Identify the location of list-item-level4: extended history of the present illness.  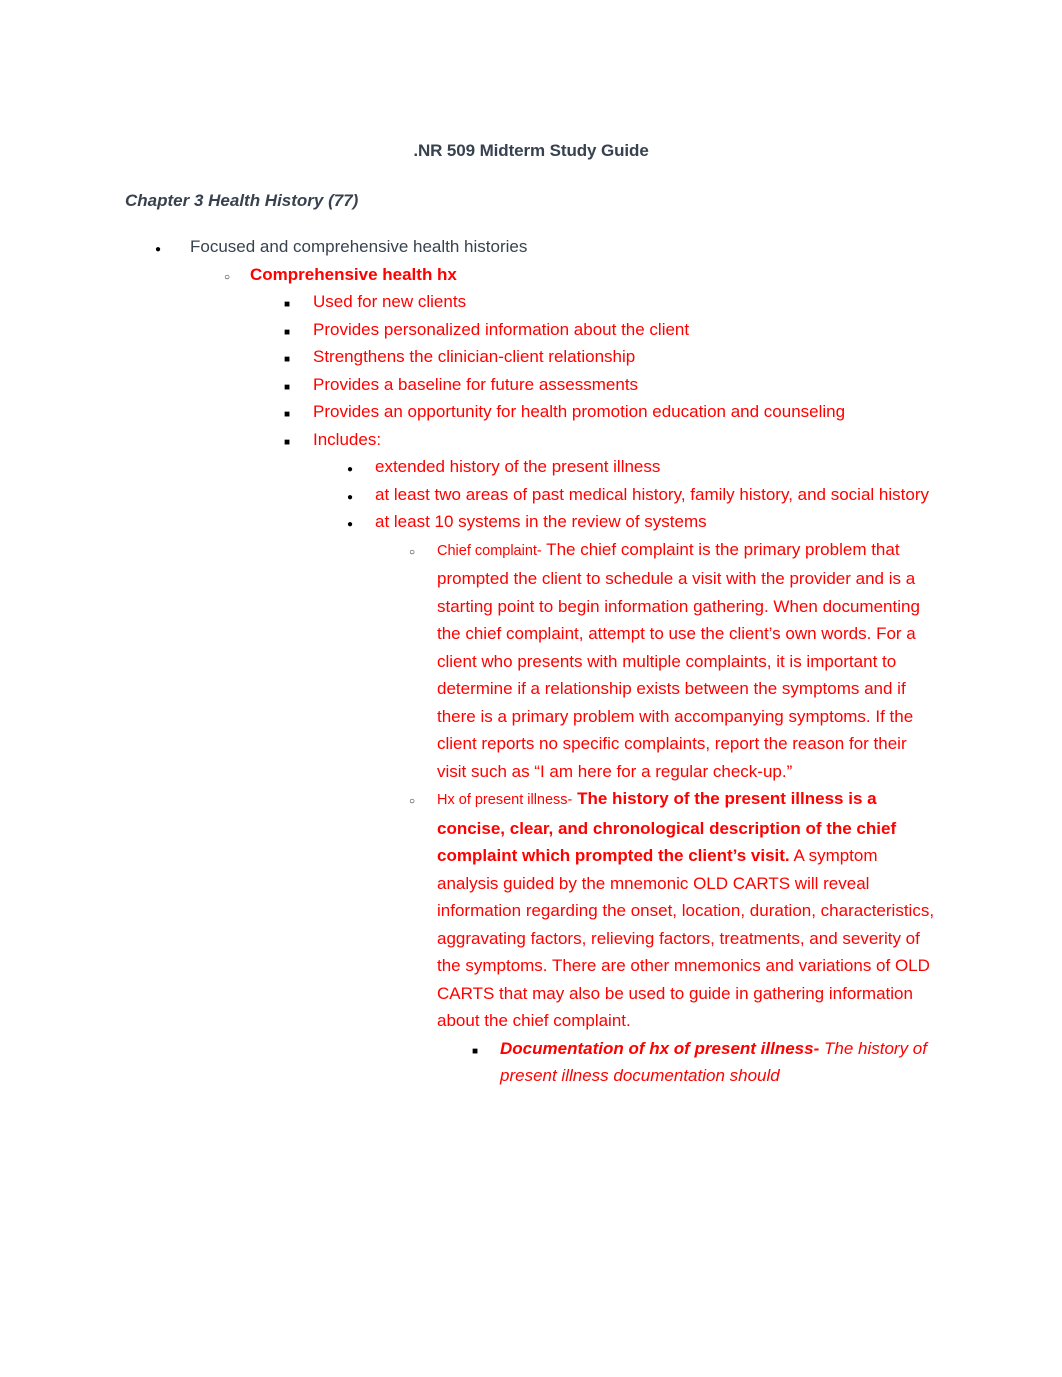
(531, 467).